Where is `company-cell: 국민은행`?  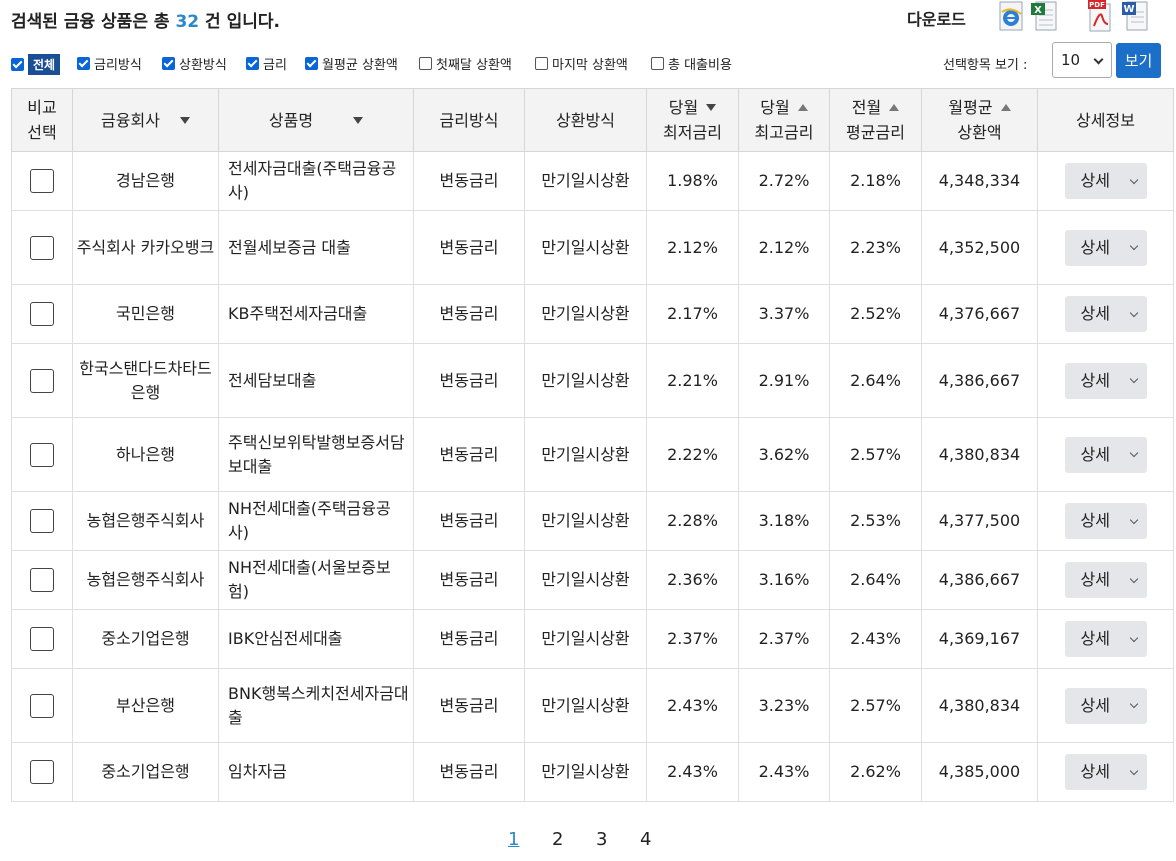 company-cell: 국민은행 is located at coordinates (145, 314).